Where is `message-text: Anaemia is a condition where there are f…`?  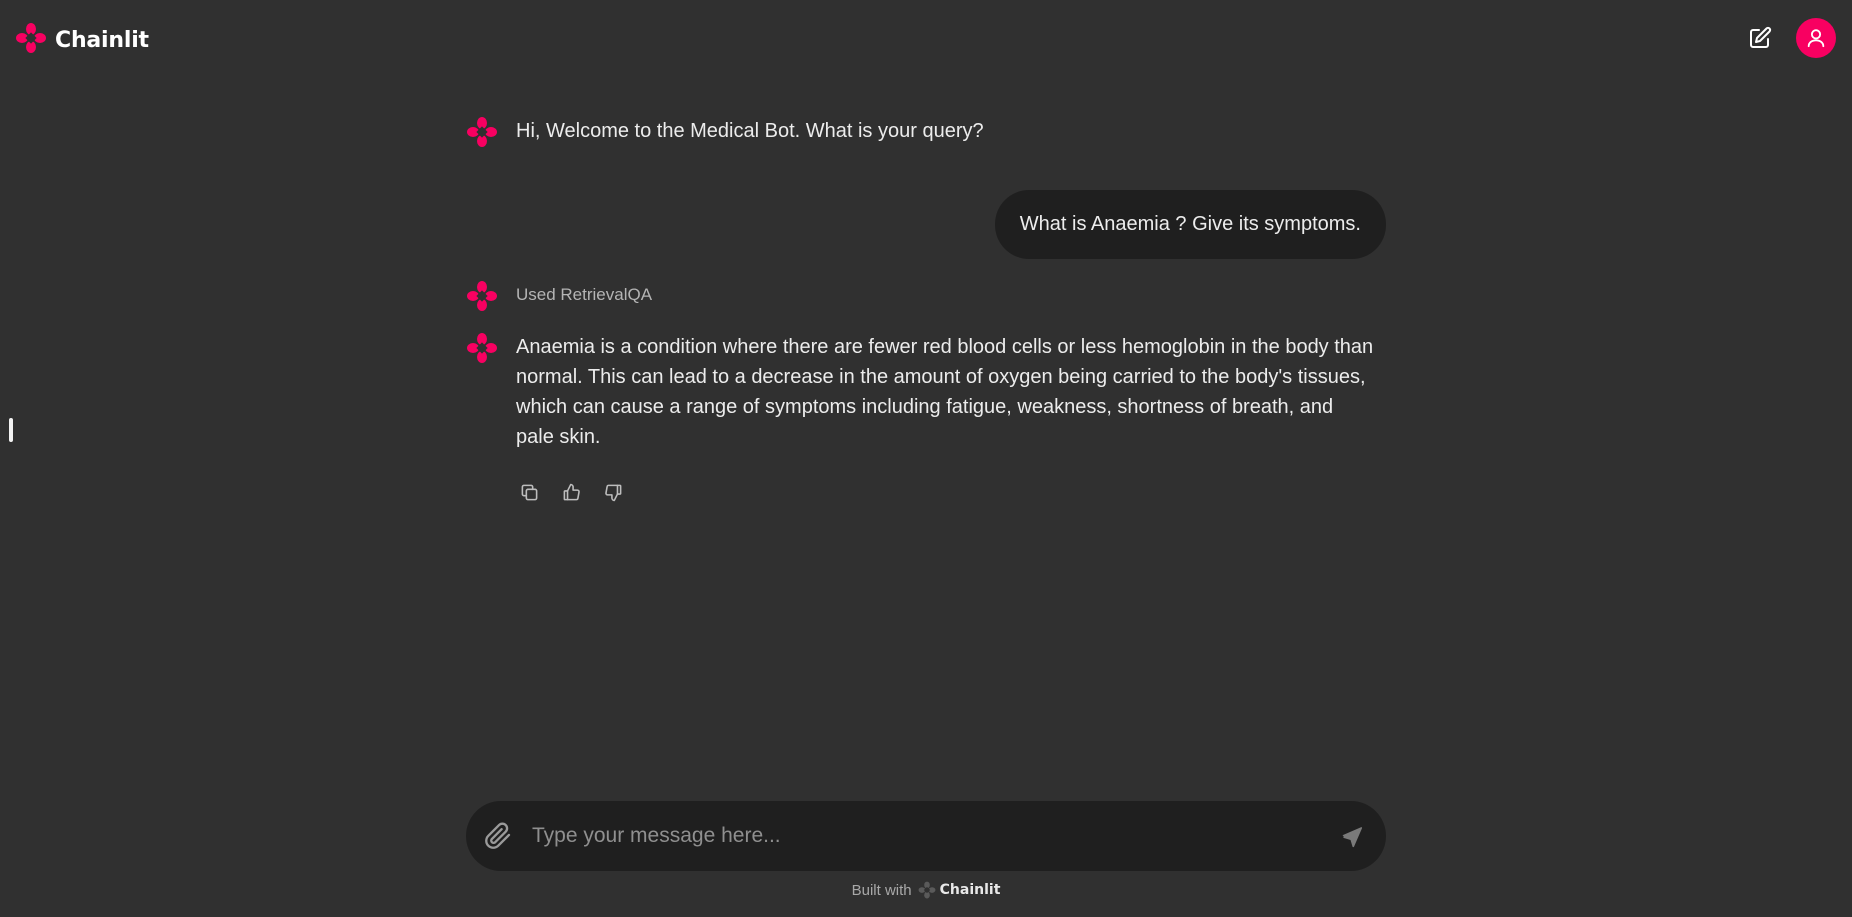 message-text: Anaemia is a condition where there are f… is located at coordinates (945, 392).